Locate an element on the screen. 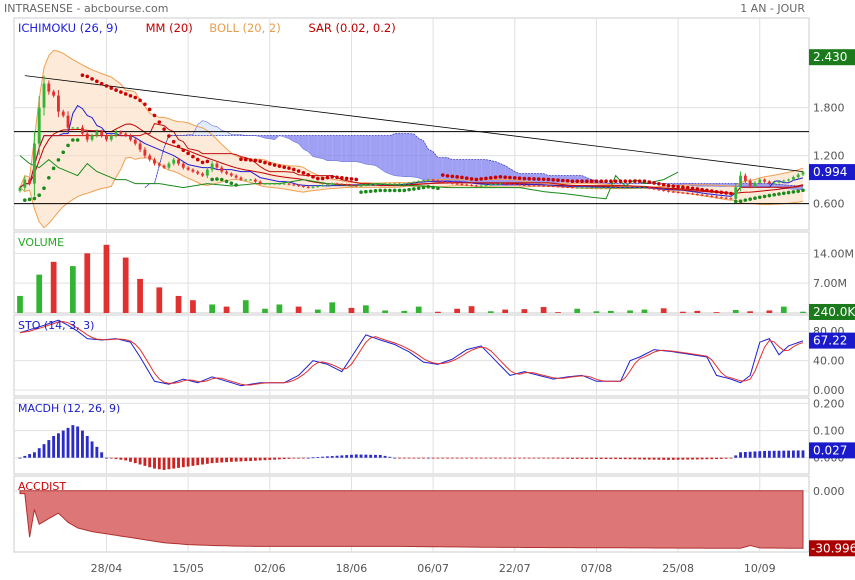  x-tick-label: 28/04 is located at coordinates (107, 568).